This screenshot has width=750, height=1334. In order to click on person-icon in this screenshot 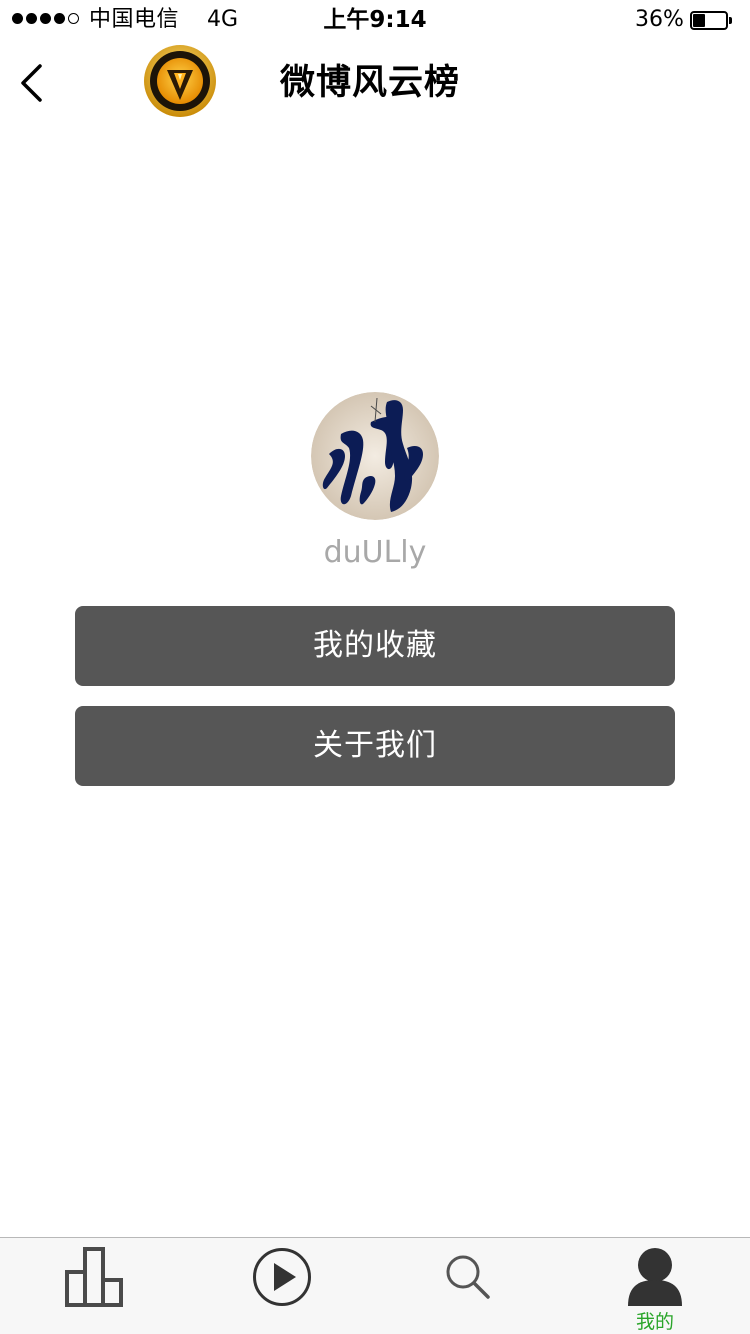, I will do `click(655, 1277)`.